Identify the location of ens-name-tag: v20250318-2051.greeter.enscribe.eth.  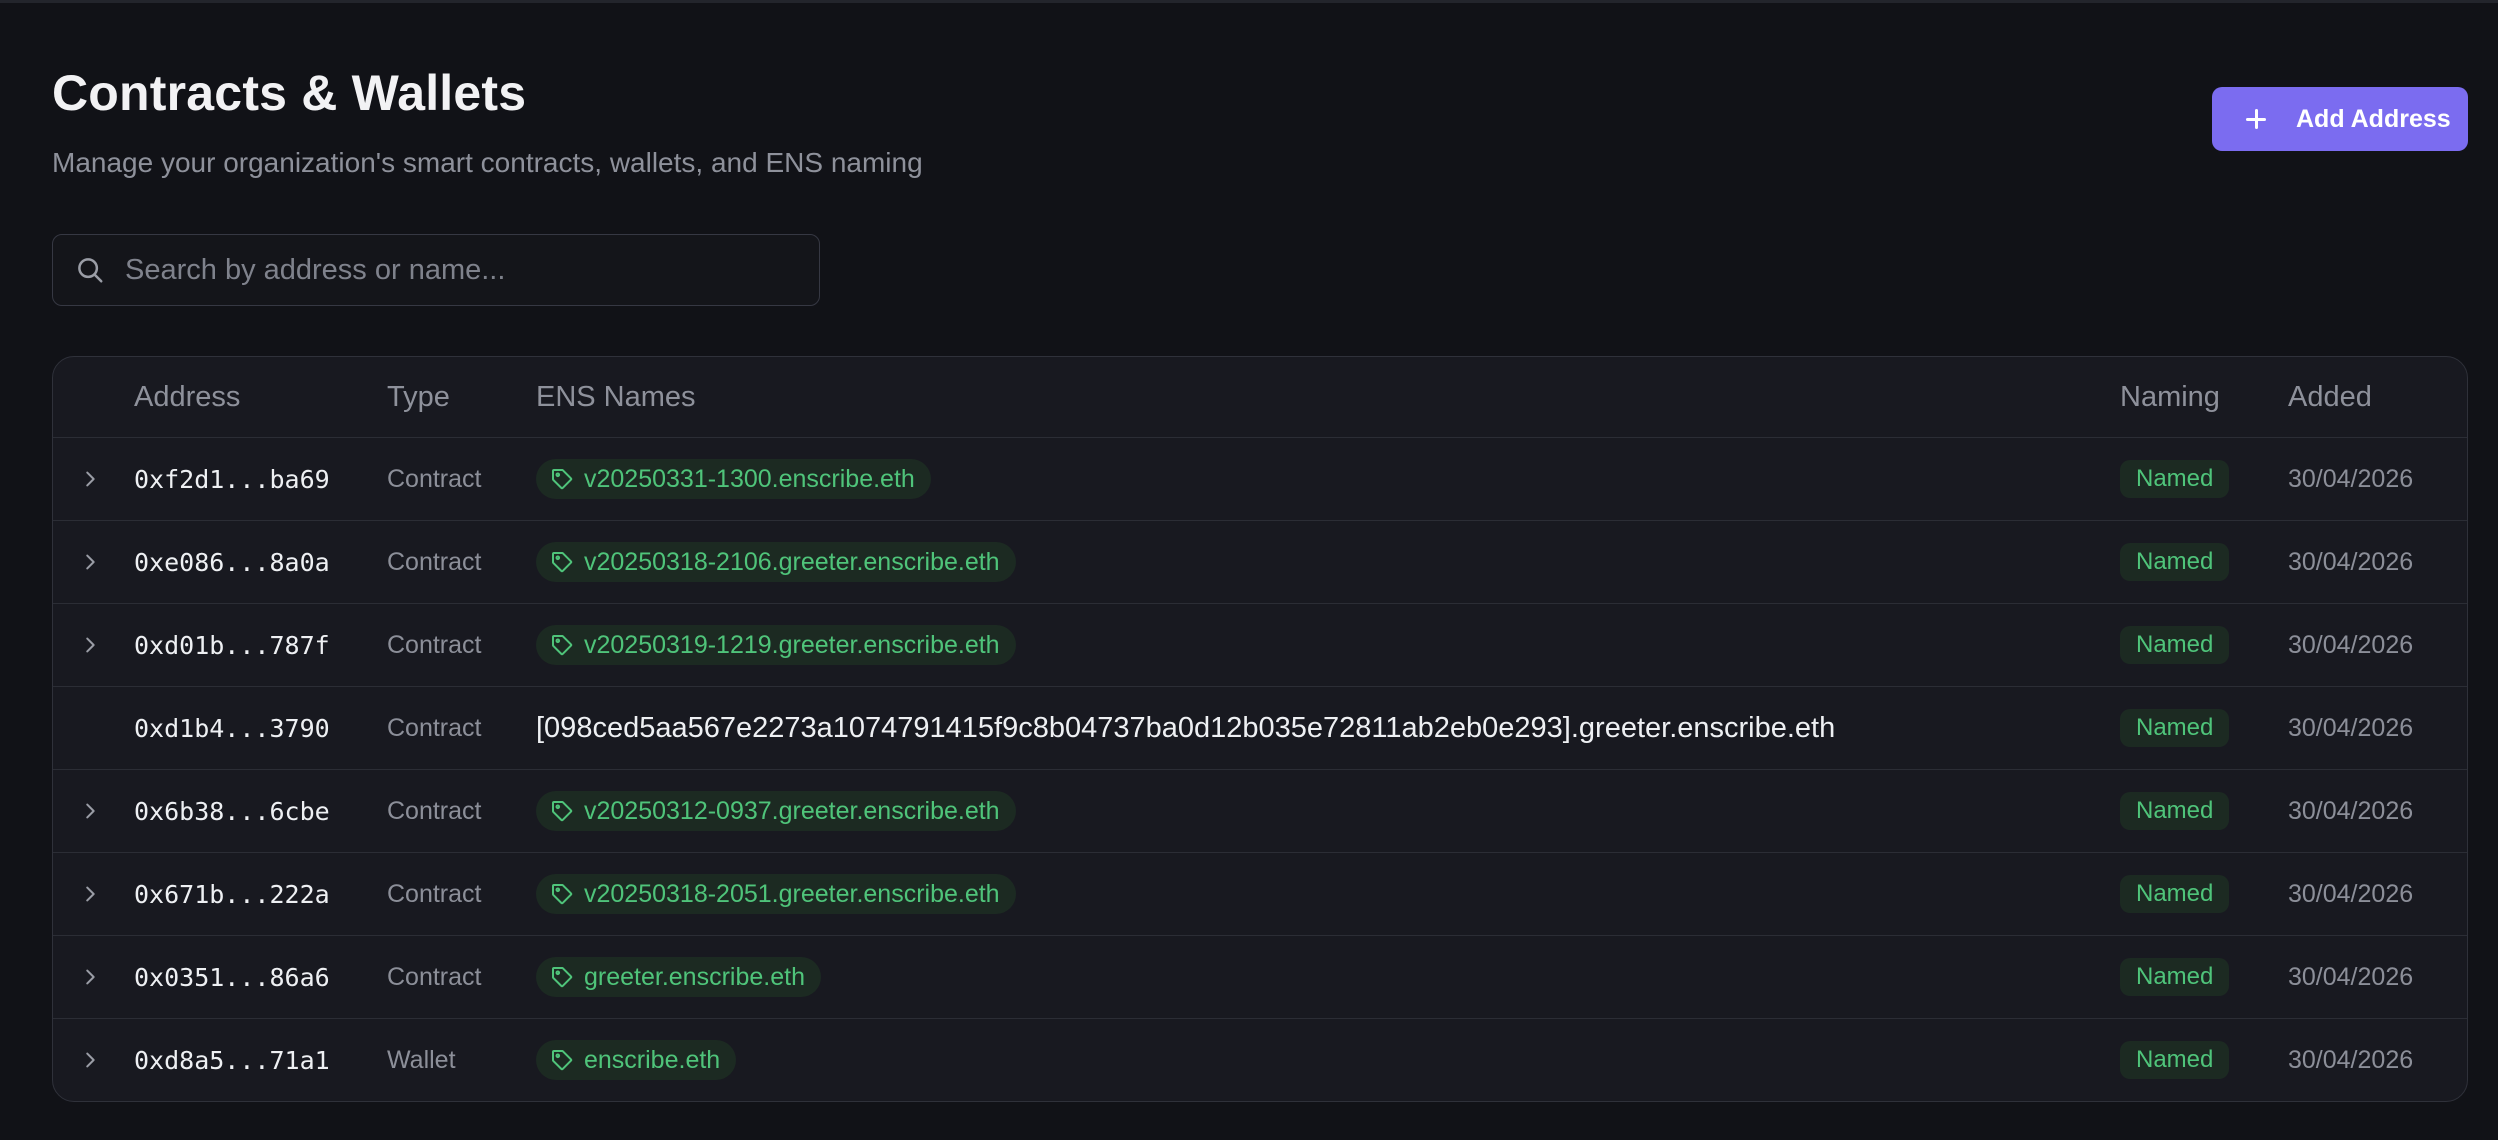
(776, 894).